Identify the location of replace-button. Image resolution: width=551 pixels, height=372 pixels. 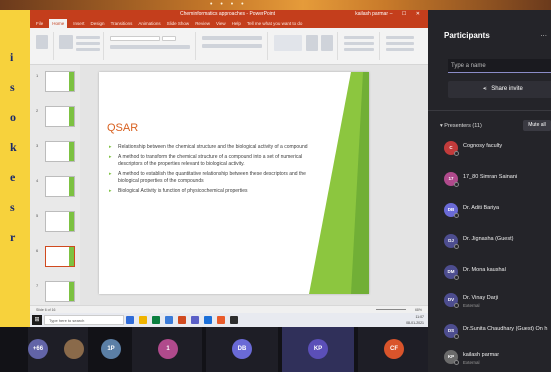
(400, 43).